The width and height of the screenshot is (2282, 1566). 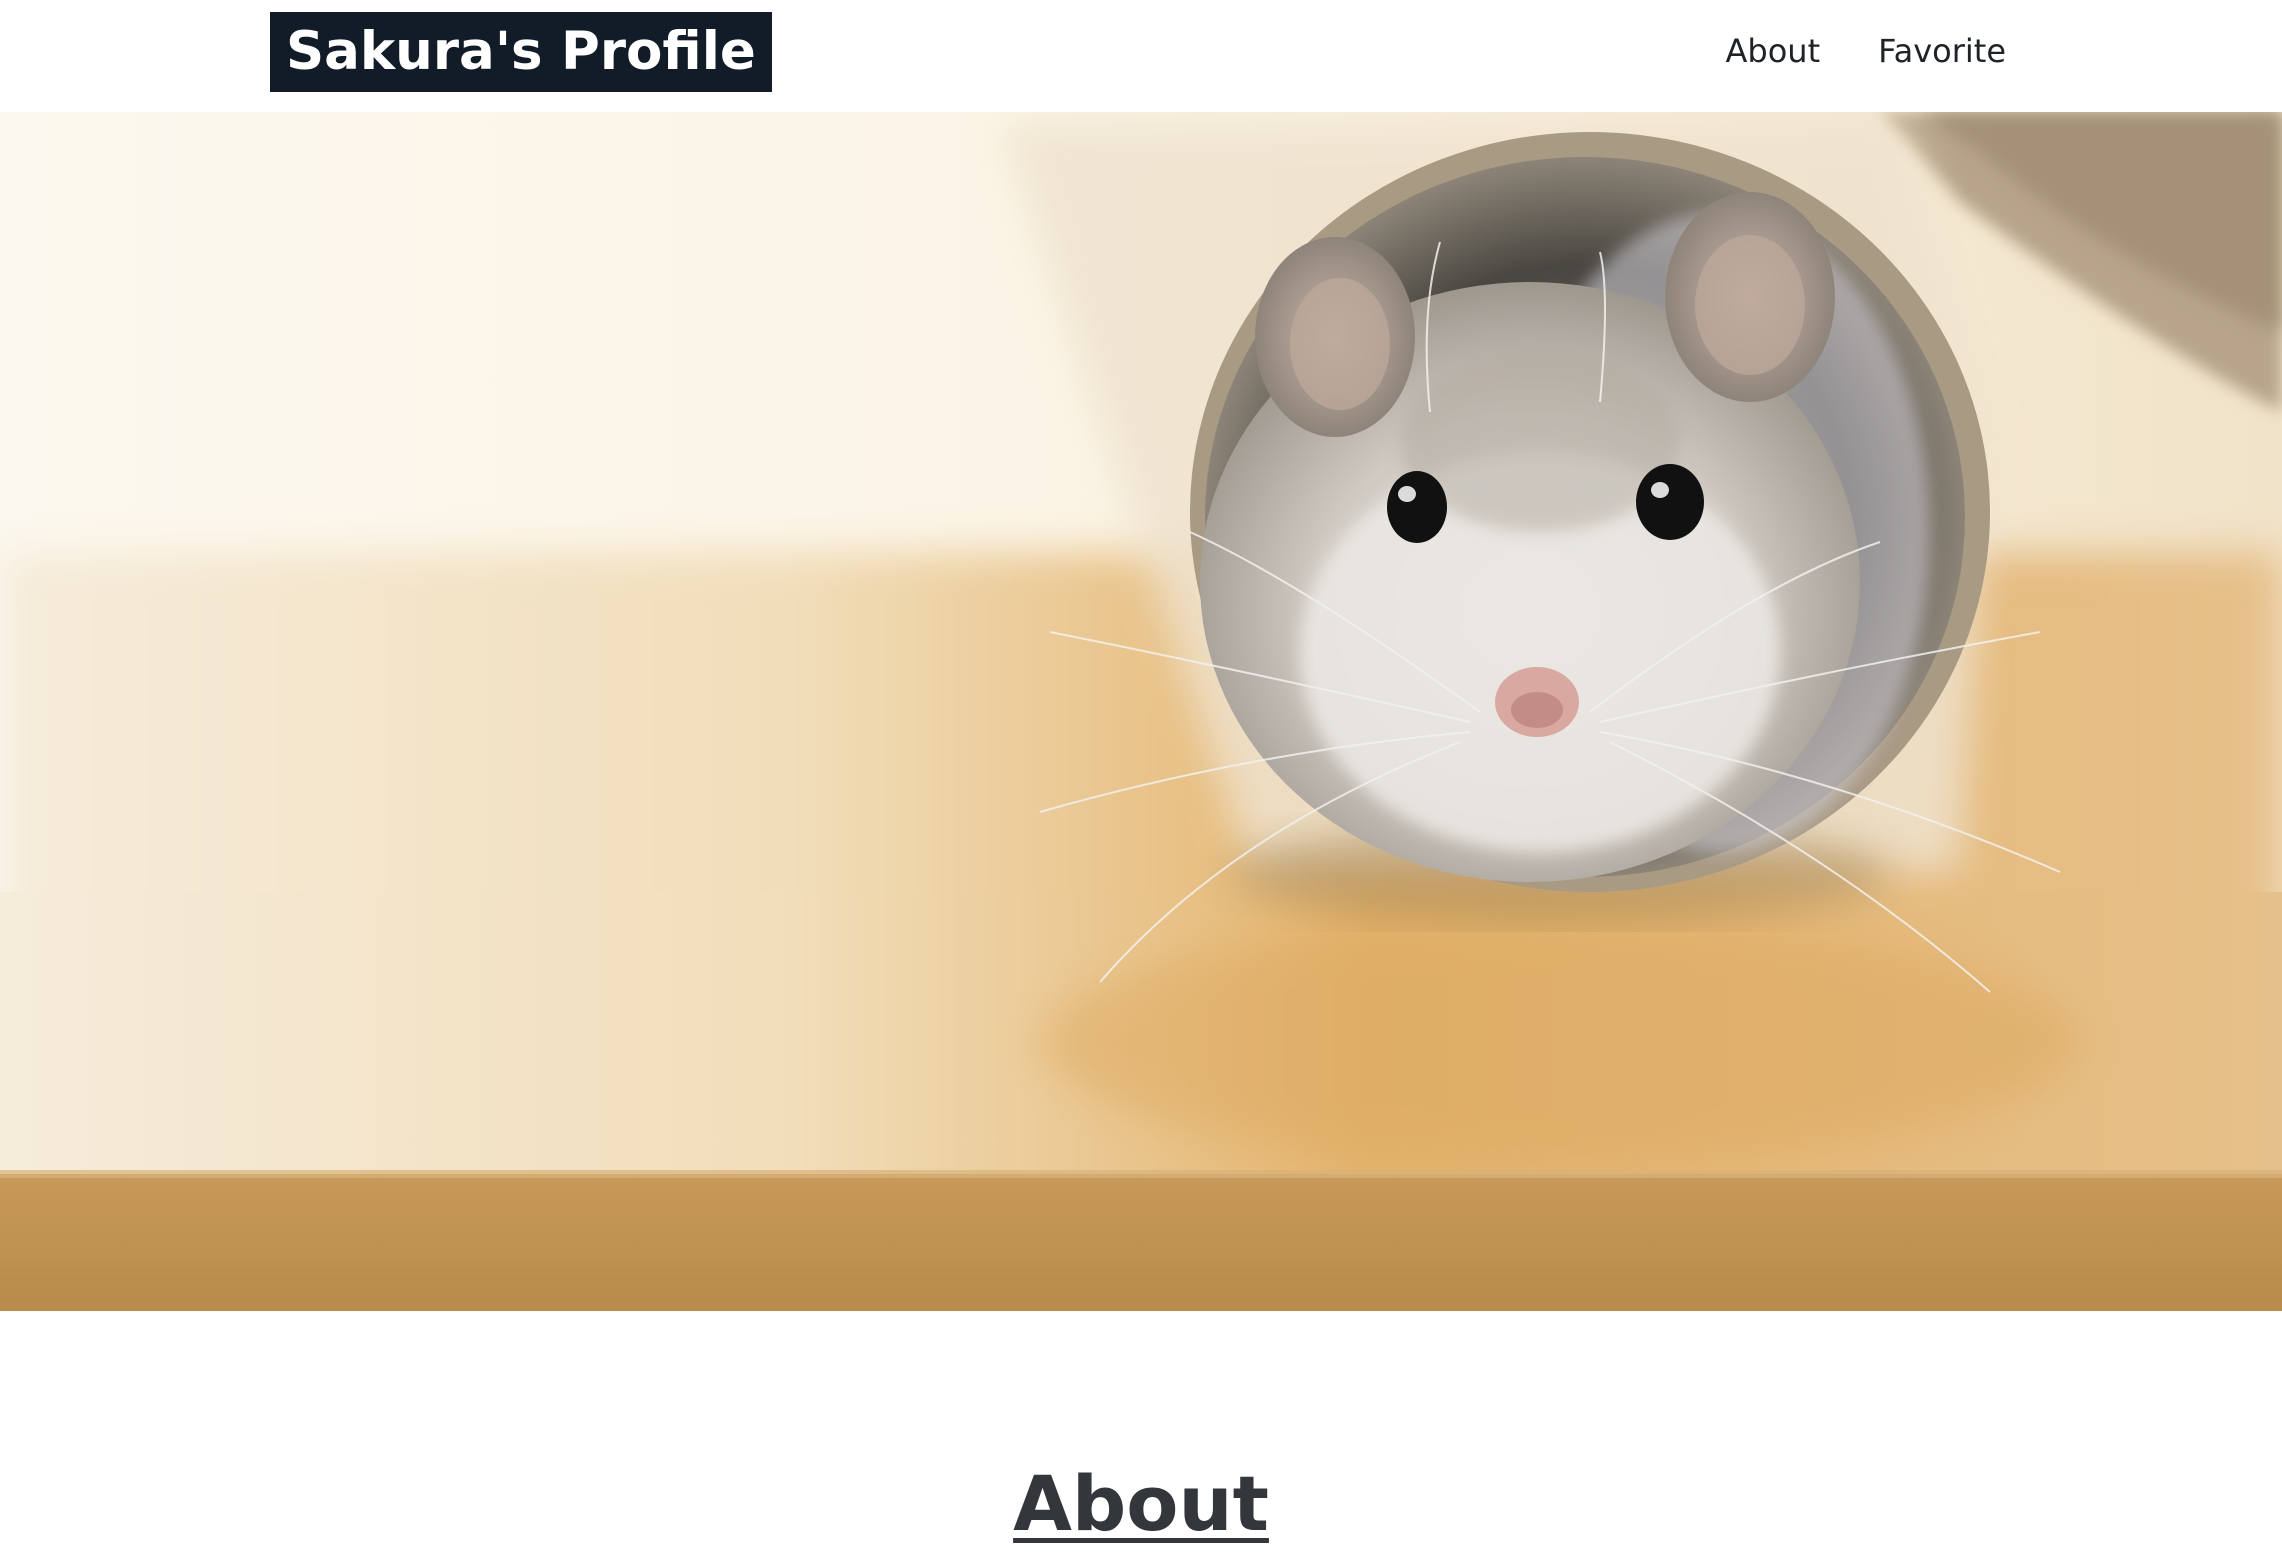 What do you see at coordinates (1773, 51) in the screenshot?
I see `nav-link-about: About` at bounding box center [1773, 51].